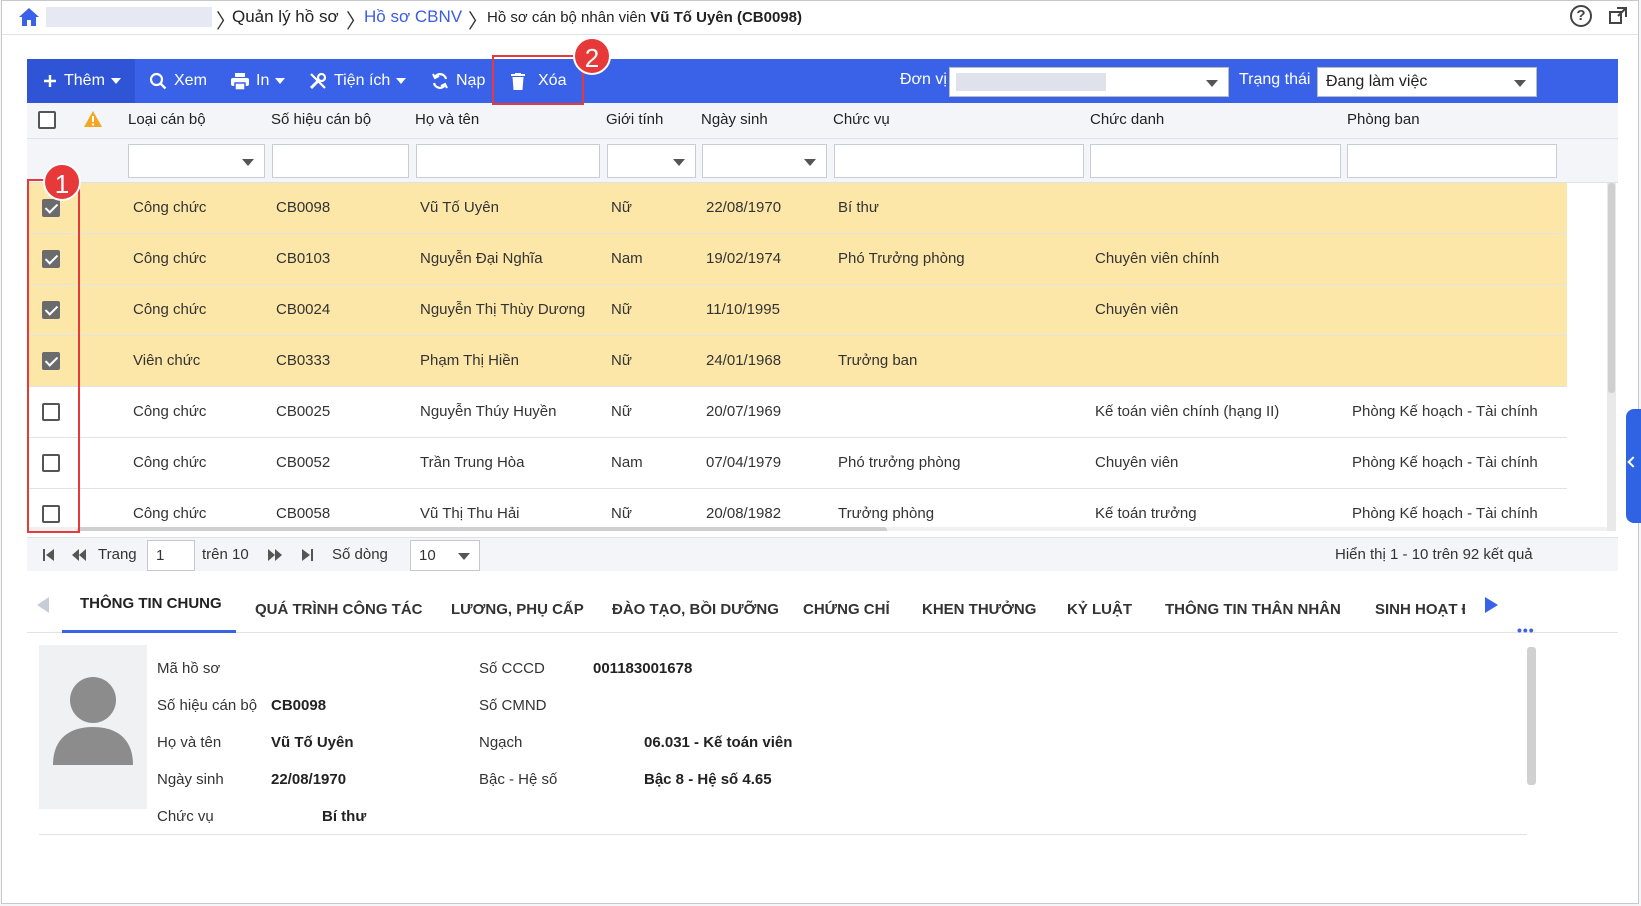  I want to click on rows-per-page-select: 10, so click(445, 555).